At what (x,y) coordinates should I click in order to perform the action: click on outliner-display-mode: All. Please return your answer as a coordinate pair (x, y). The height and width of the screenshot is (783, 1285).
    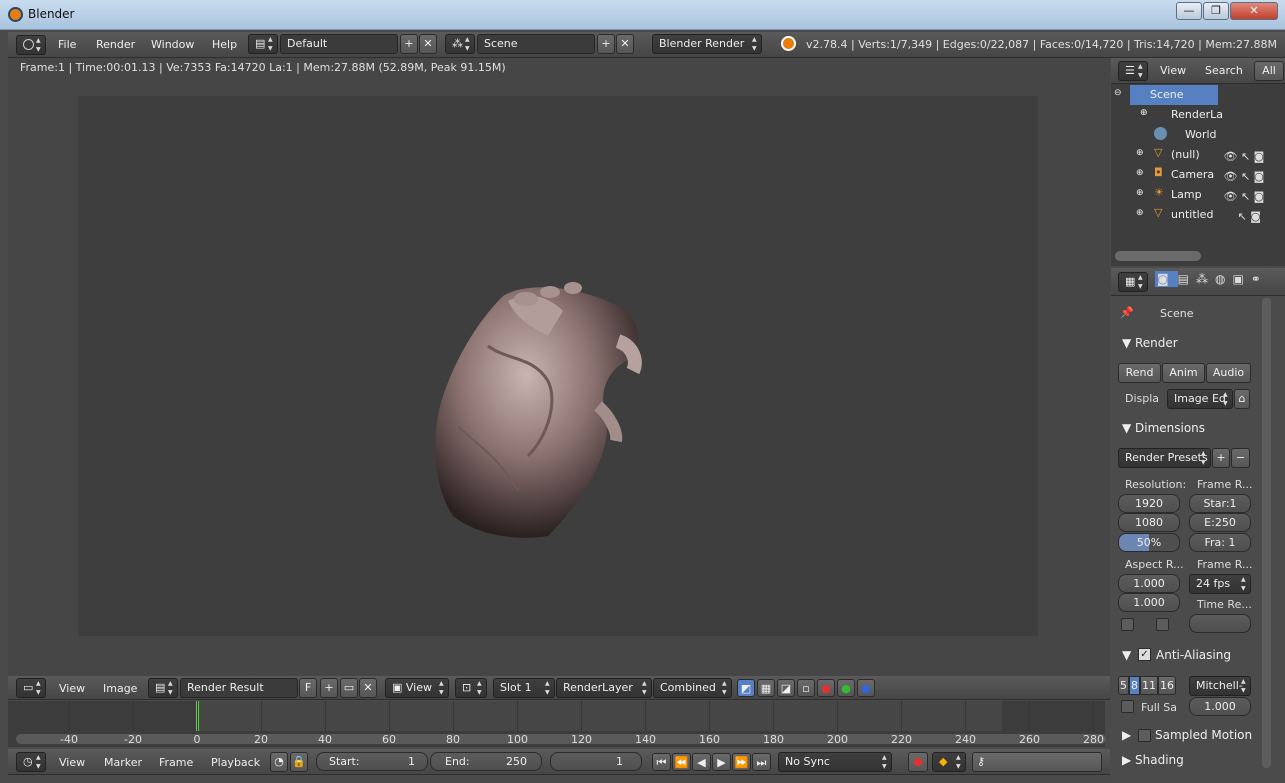
    Looking at the image, I should click on (1269, 71).